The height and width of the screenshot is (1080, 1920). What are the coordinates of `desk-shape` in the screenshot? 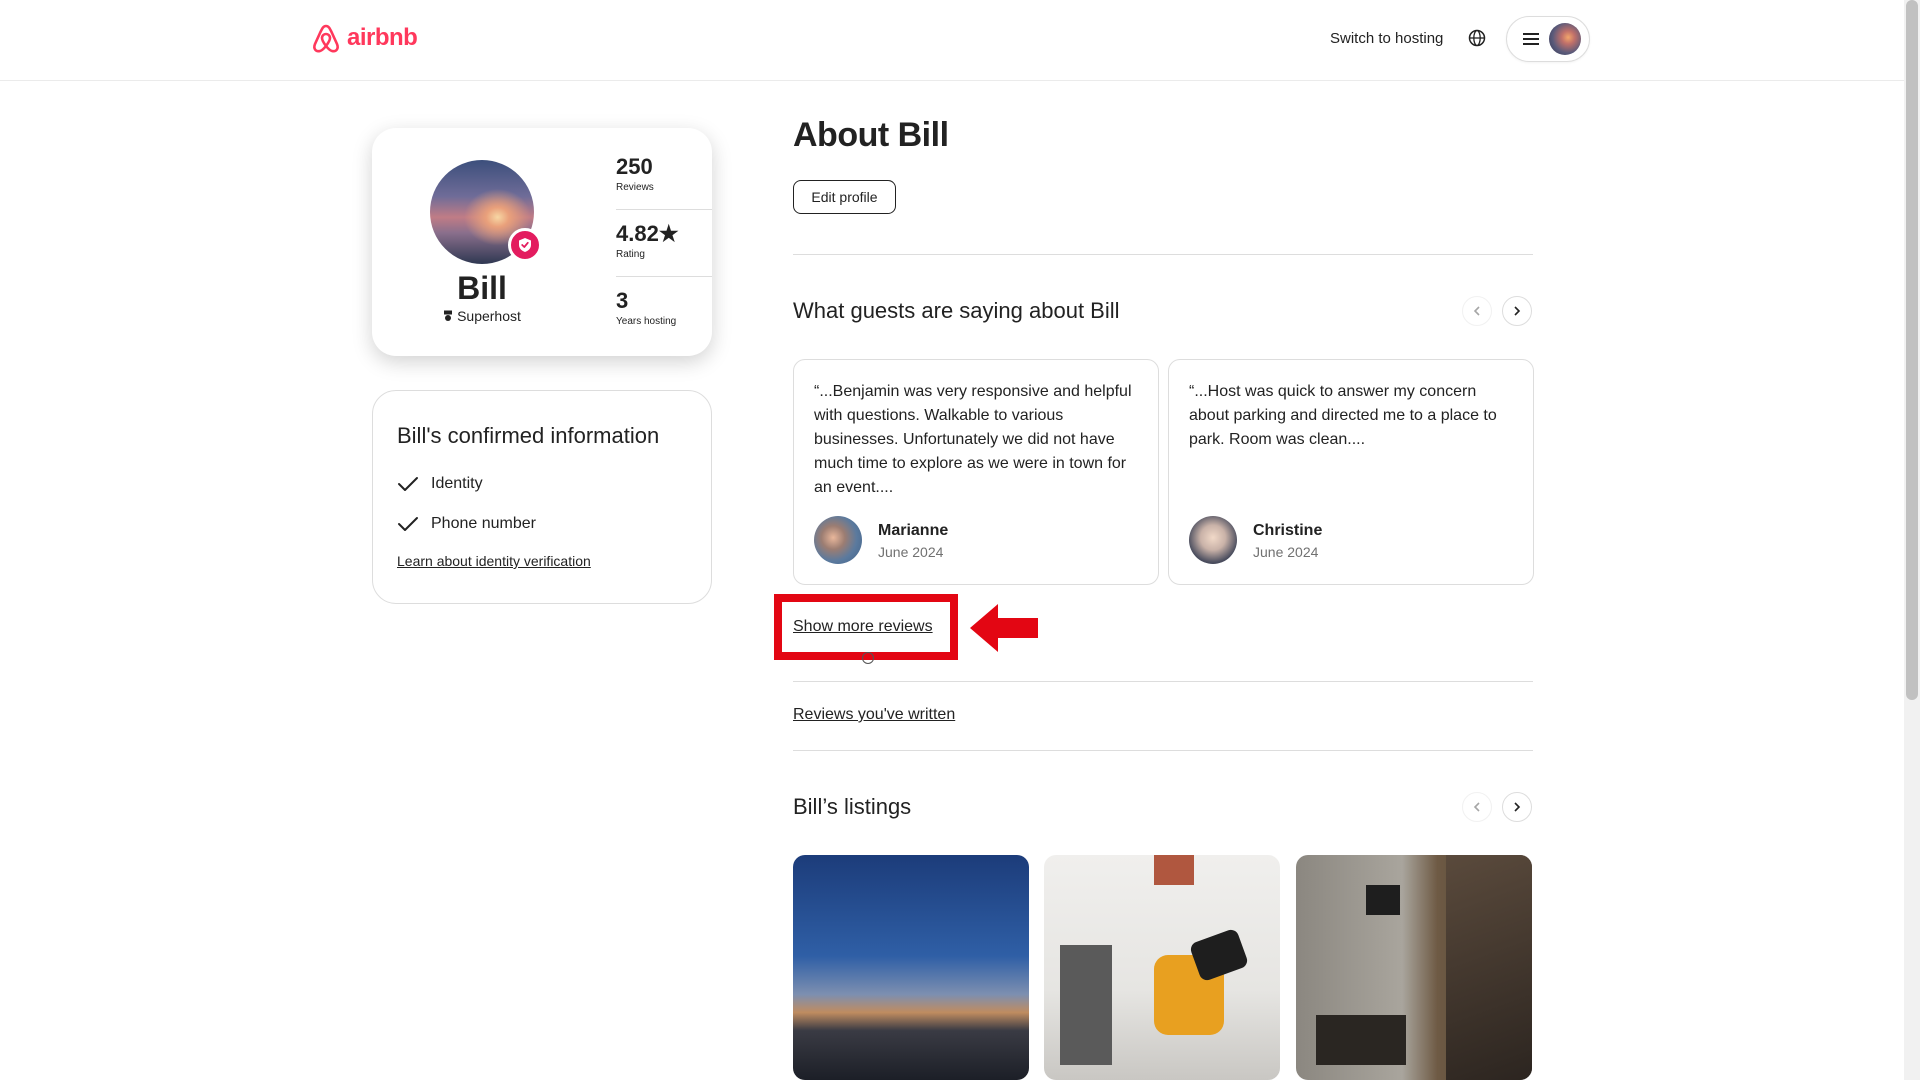 It's located at (1361, 1040).